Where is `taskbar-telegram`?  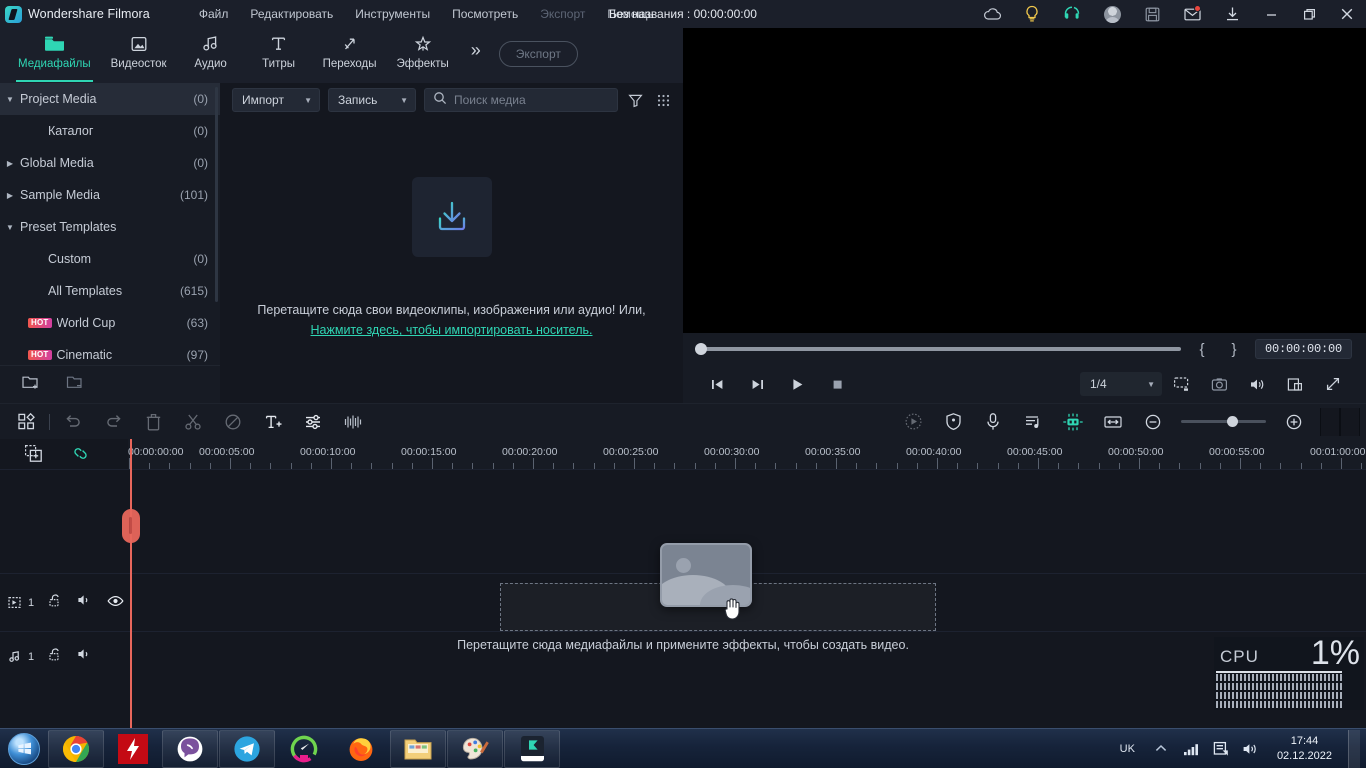
taskbar-telegram is located at coordinates (247, 748).